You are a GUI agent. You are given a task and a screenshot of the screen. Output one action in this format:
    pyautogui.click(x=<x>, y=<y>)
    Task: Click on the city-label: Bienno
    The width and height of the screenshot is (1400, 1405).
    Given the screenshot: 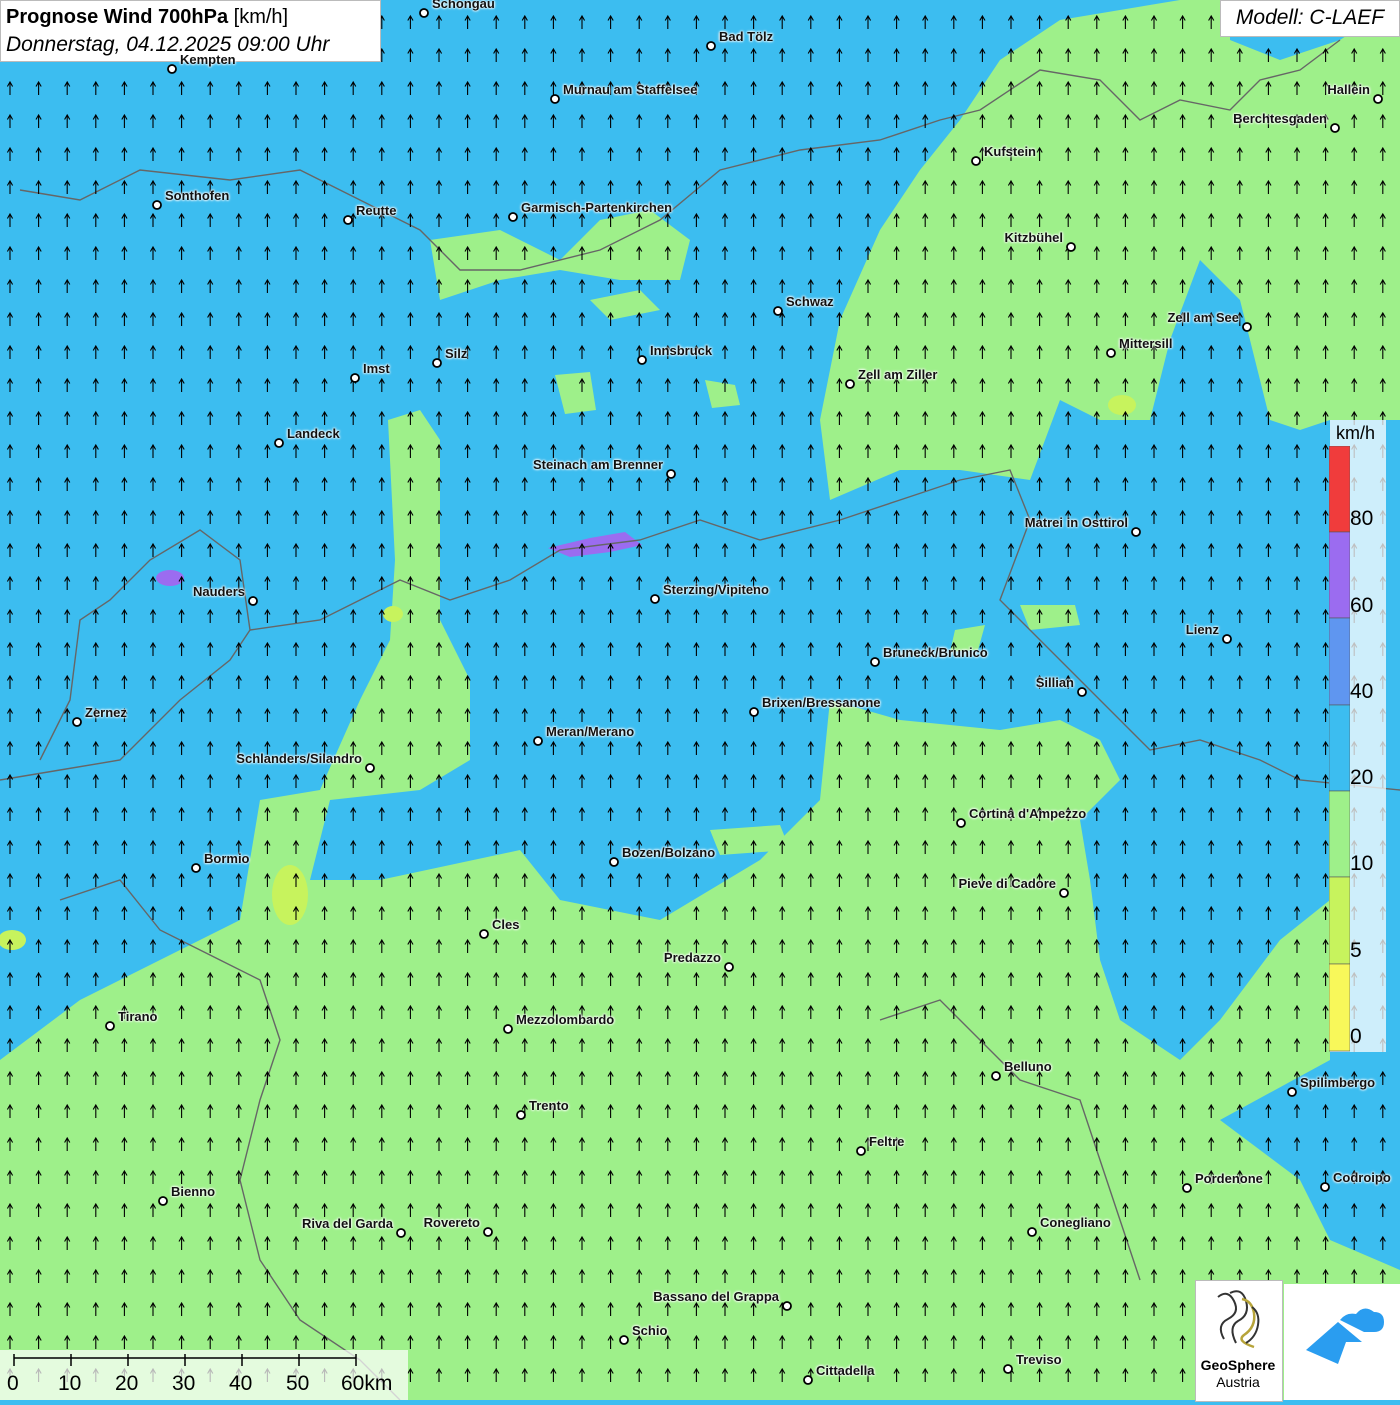 What is the action you would take?
    pyautogui.click(x=193, y=1191)
    